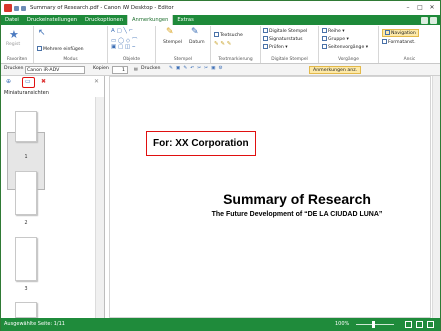  Describe the element at coordinates (183, 59) in the screenshot. I see `group-label: Stempel` at that location.